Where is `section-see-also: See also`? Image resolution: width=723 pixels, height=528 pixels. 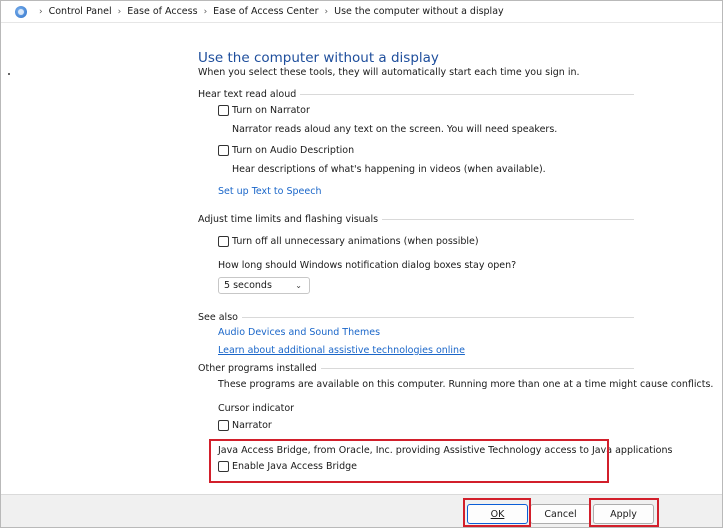
section-see-also: See also is located at coordinates (416, 317).